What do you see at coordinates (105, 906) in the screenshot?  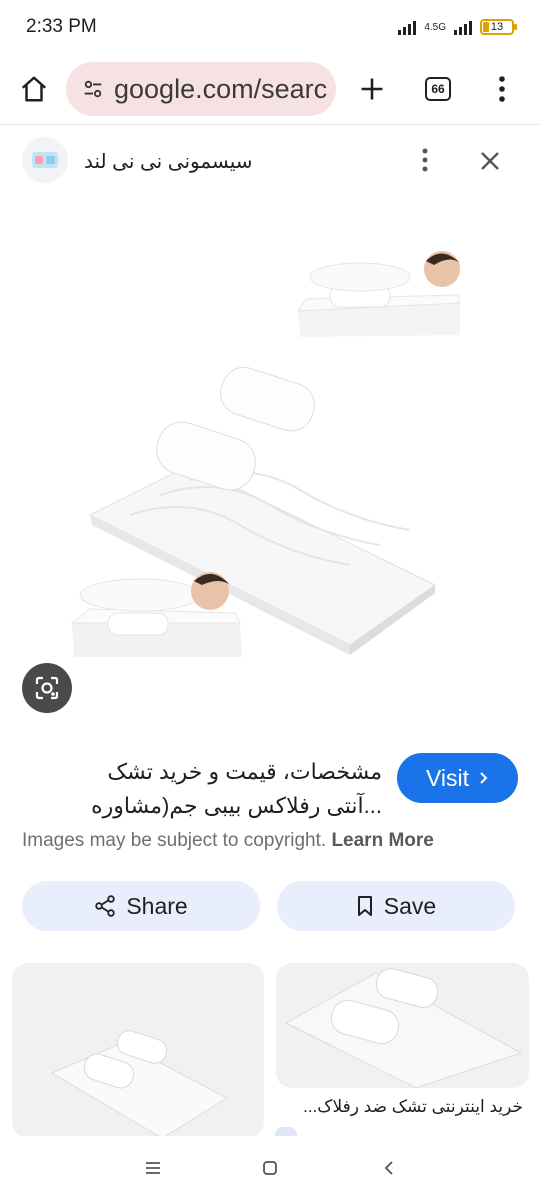 I see `share-icon` at bounding box center [105, 906].